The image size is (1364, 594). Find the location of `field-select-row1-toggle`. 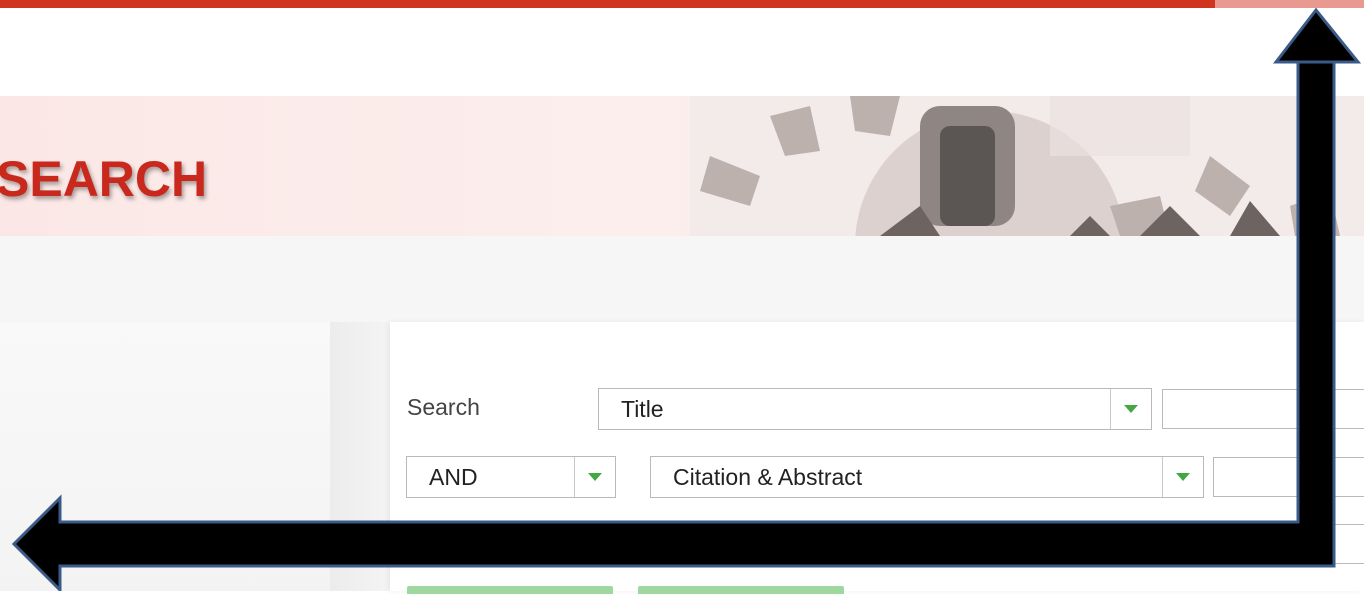

field-select-row1-toggle is located at coordinates (1130, 409).